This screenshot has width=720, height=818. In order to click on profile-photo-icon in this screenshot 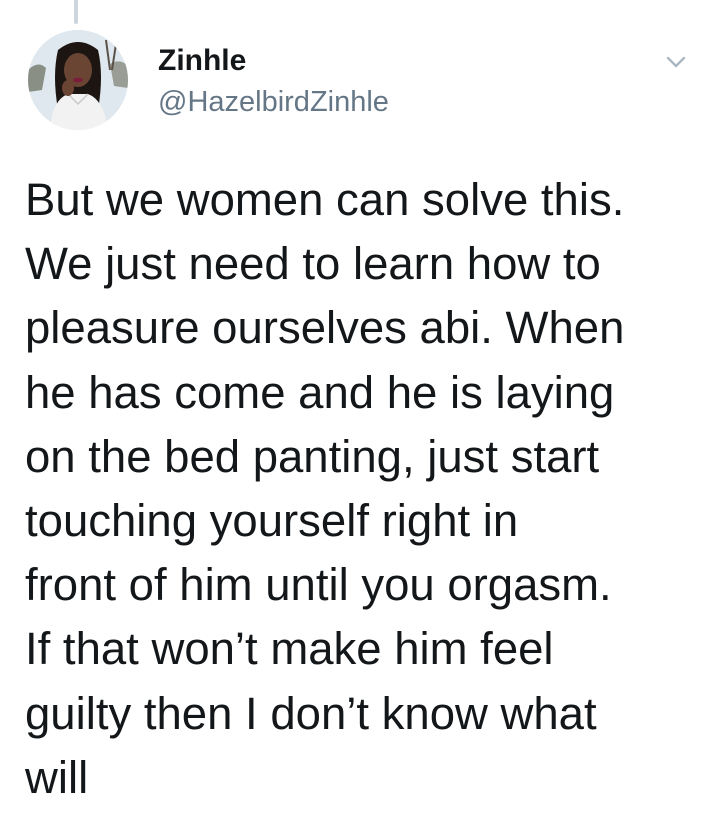, I will do `click(78, 80)`.